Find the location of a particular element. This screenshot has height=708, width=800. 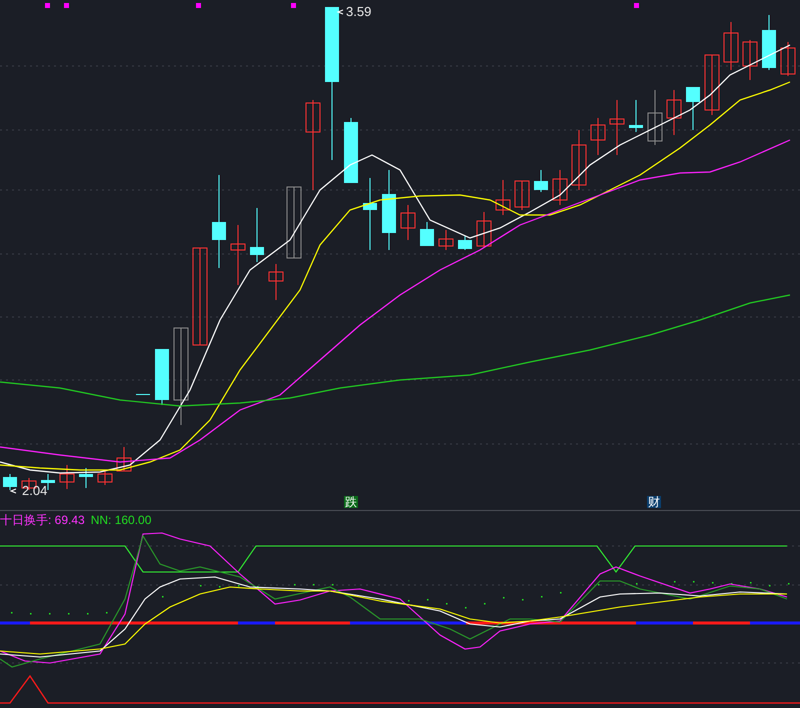

indicator-legend-label: 十日换手: 69.43 is located at coordinates (42, 520).